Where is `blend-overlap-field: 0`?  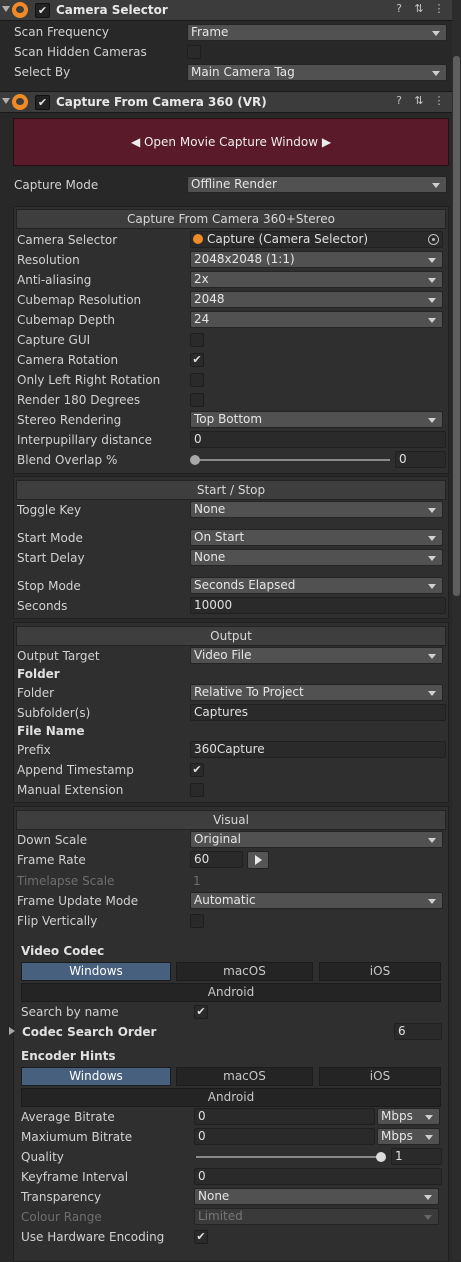 blend-overlap-field: 0 is located at coordinates (420, 459).